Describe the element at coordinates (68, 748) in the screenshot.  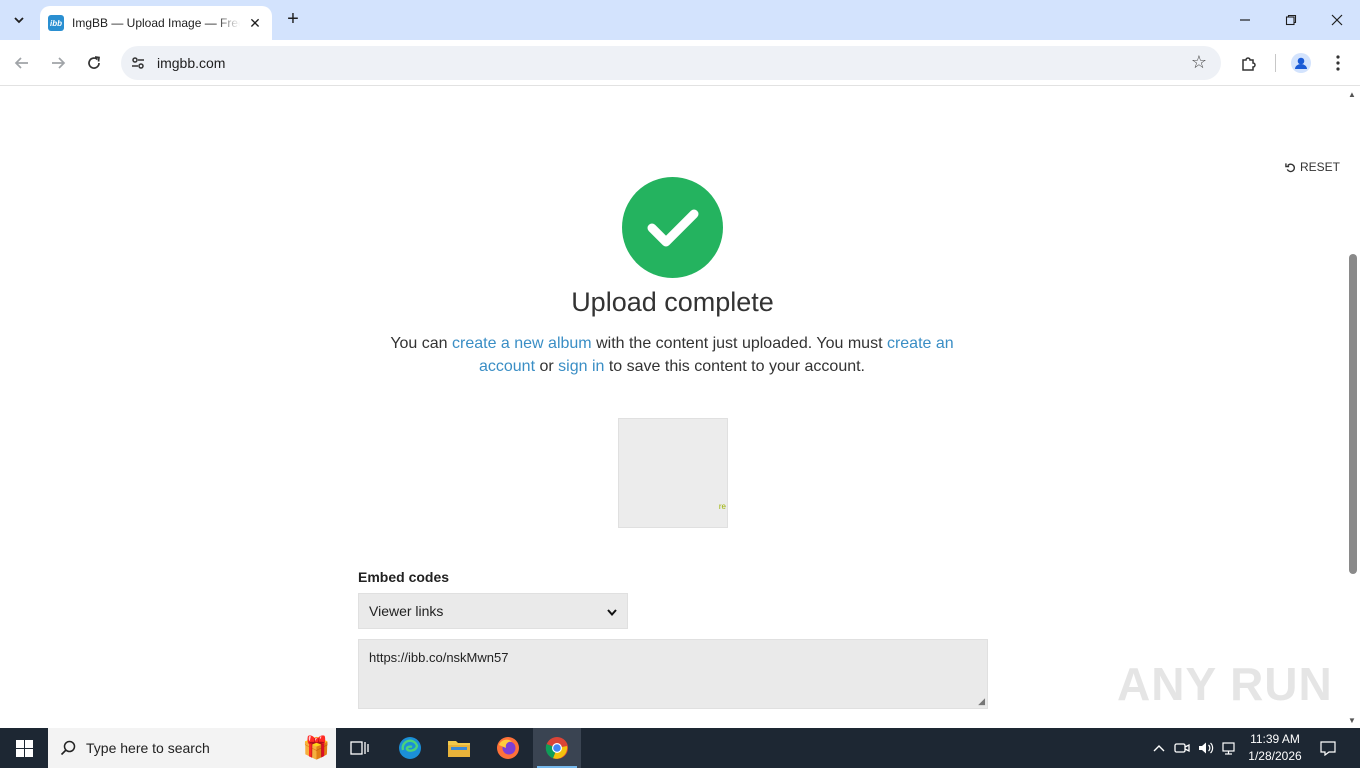
I see `search-icon` at that location.